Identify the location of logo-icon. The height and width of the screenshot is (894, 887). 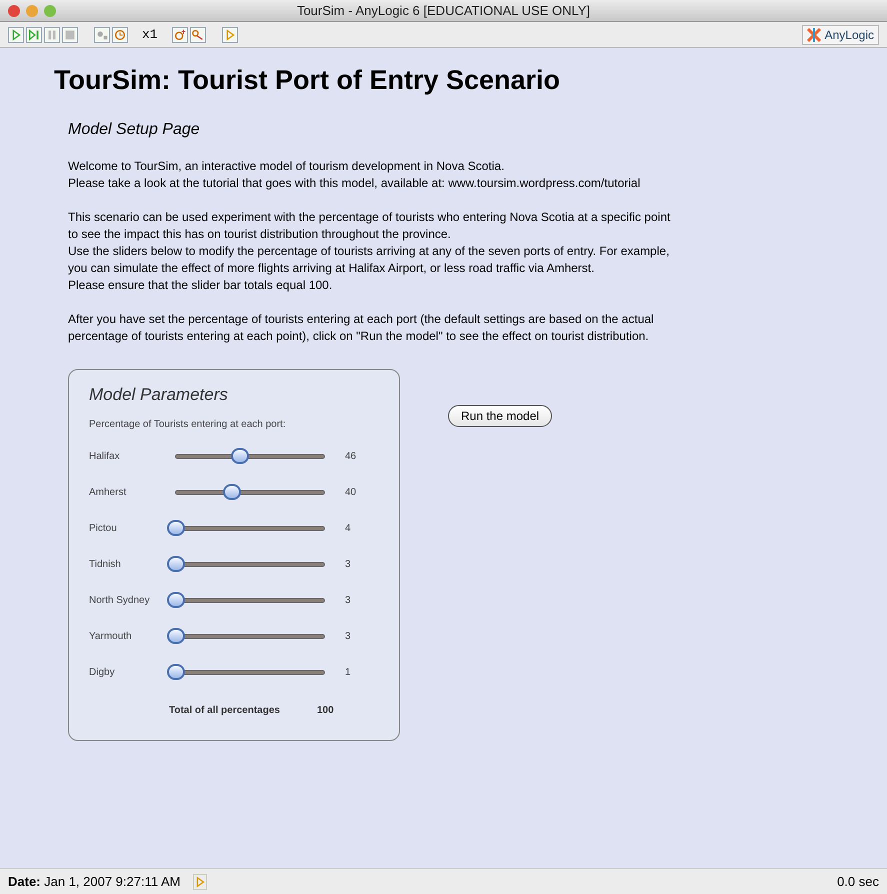
(813, 35).